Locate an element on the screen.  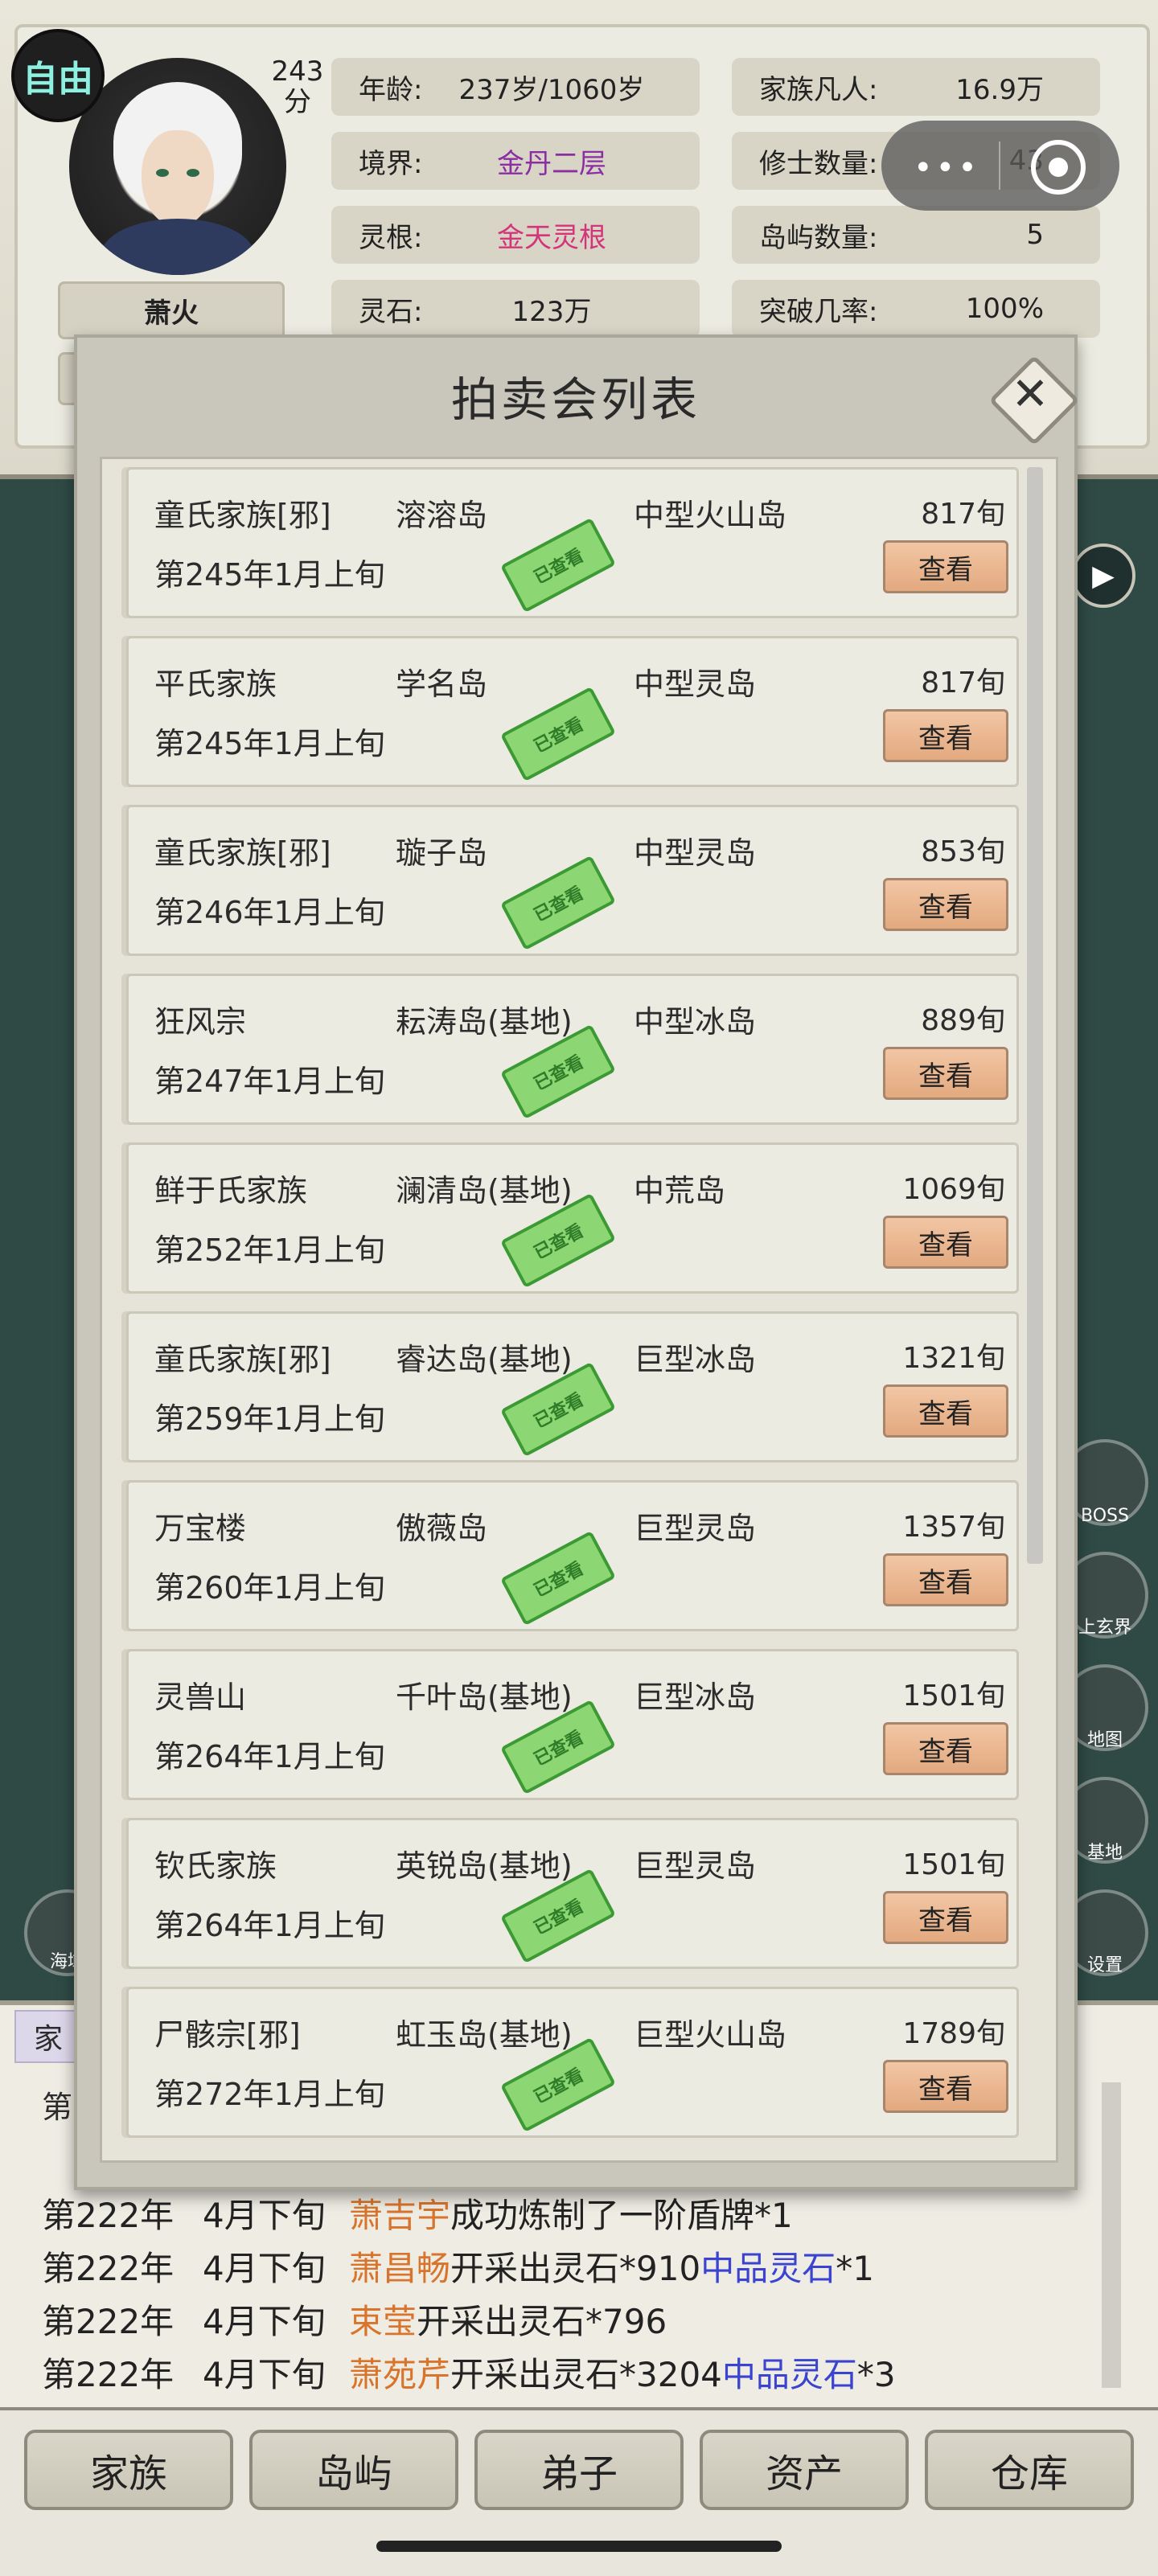
log-text: 成功炼制了一阶盾牌*1 is located at coordinates (621, 2215).